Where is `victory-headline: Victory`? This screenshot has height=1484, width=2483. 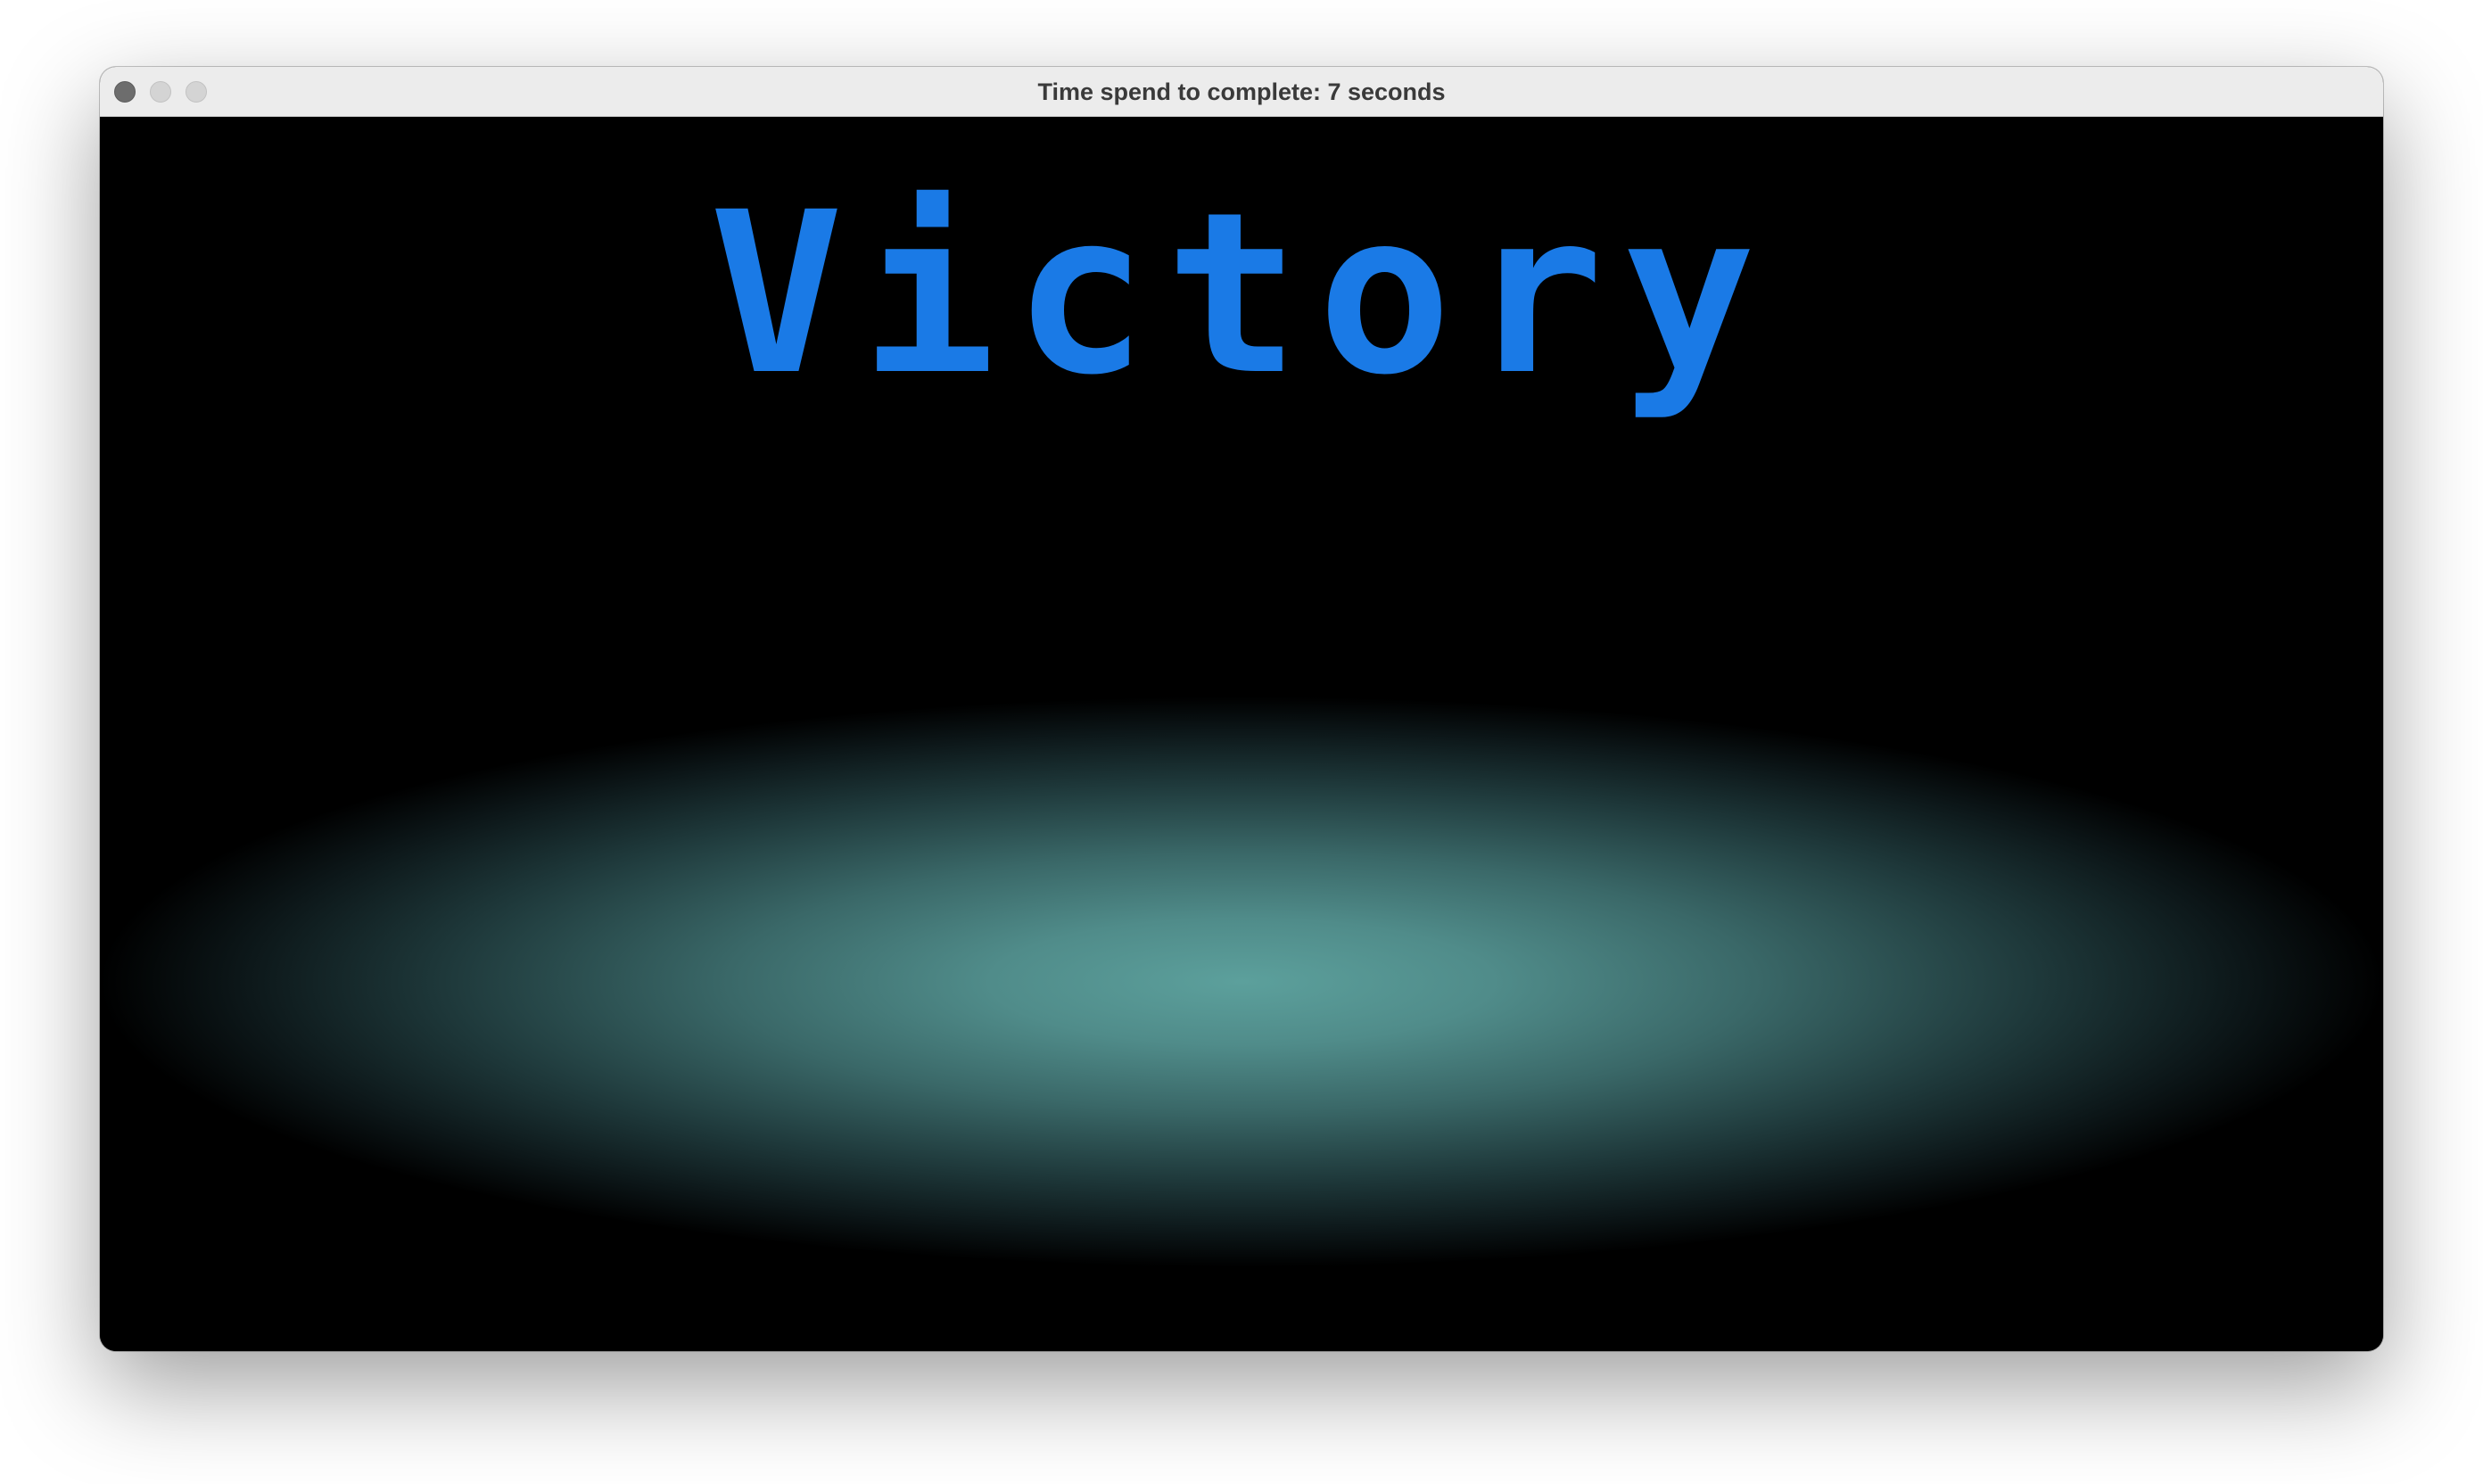
victory-headline: Victory is located at coordinates (1241, 294).